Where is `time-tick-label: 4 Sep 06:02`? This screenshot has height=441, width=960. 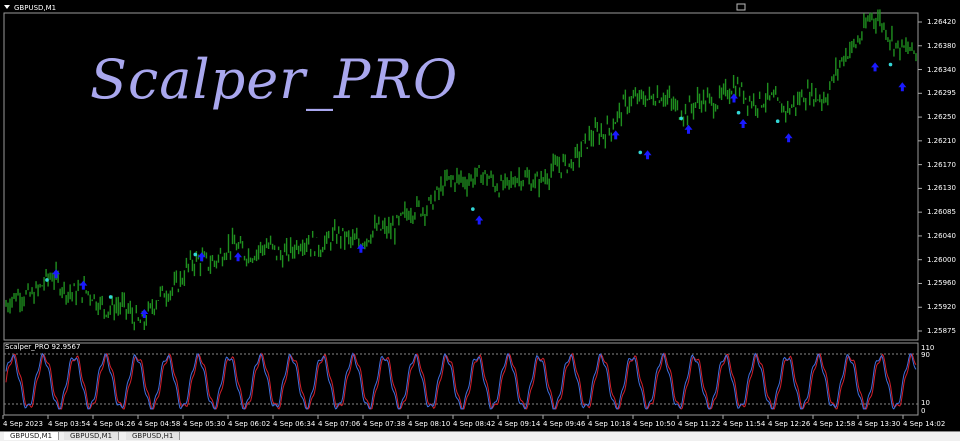
time-tick-label: 4 Sep 06:02 is located at coordinates (249, 424).